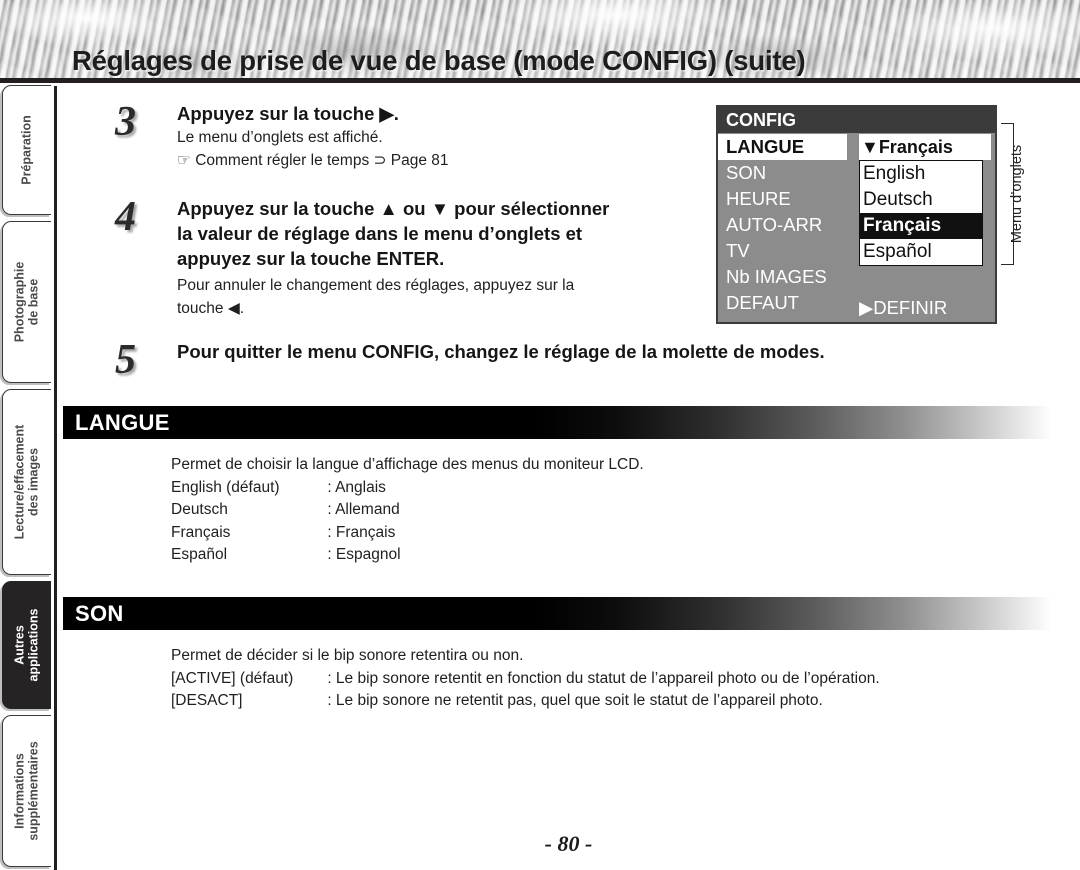 This screenshot has width=1080, height=870. What do you see at coordinates (361, 532) in the screenshot?
I see `langue-row-value: : Français` at bounding box center [361, 532].